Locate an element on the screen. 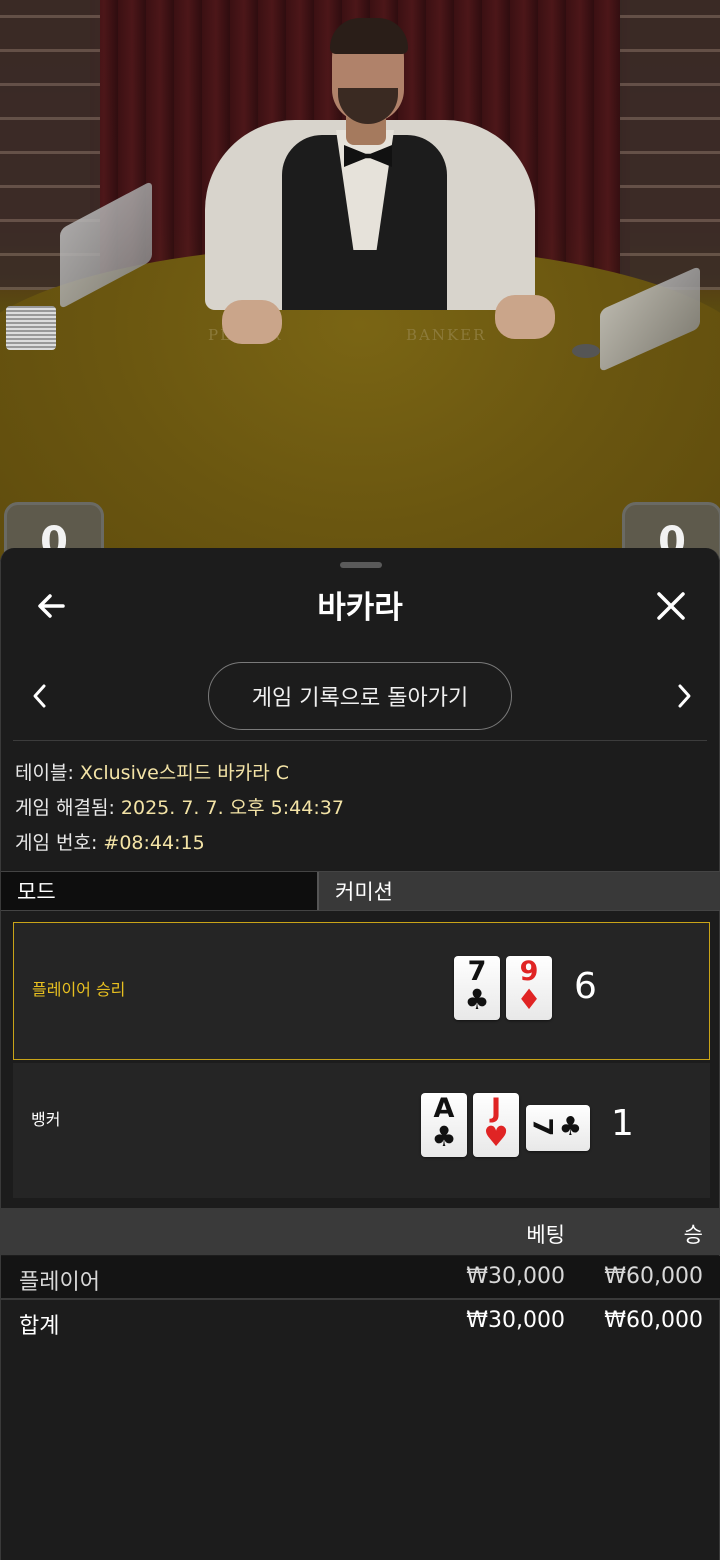 The height and width of the screenshot is (1560, 720). total-label: 합계 is located at coordinates (39, 1326).